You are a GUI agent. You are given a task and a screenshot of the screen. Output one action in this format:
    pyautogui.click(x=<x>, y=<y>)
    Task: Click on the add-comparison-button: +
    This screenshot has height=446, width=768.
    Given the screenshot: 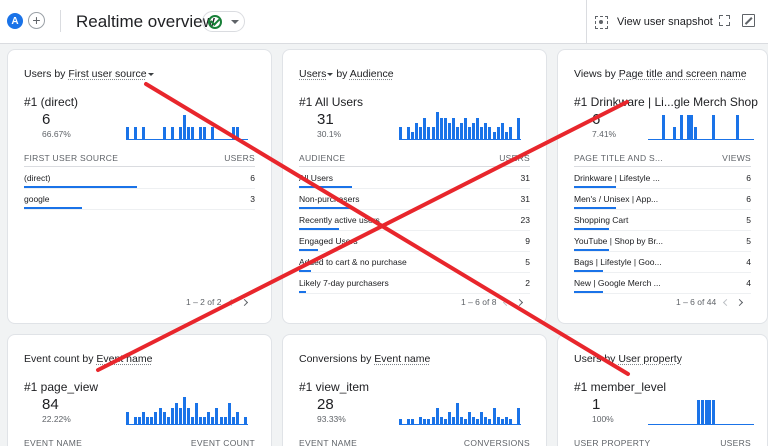 What is the action you would take?
    pyautogui.click(x=36, y=20)
    